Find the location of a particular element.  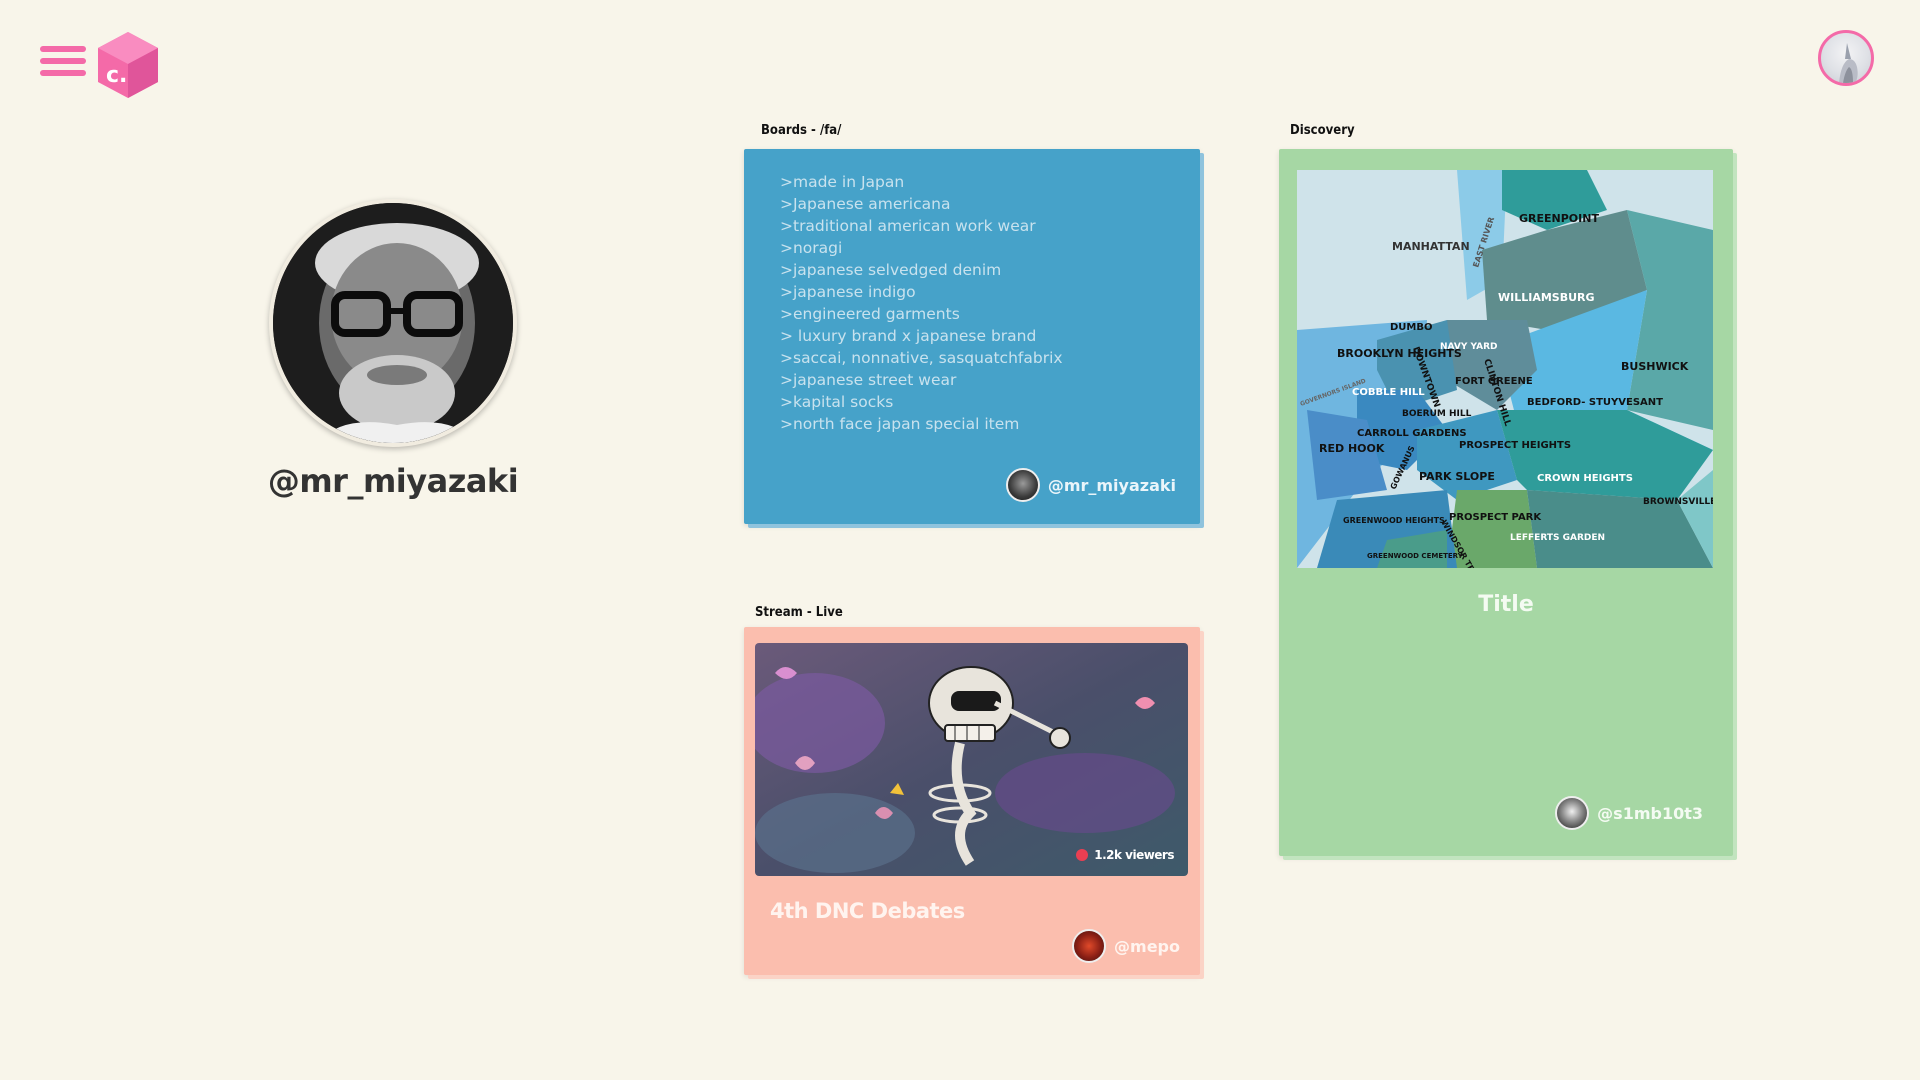

viewer-count-text: 1.2k viewers is located at coordinates (1134, 855).